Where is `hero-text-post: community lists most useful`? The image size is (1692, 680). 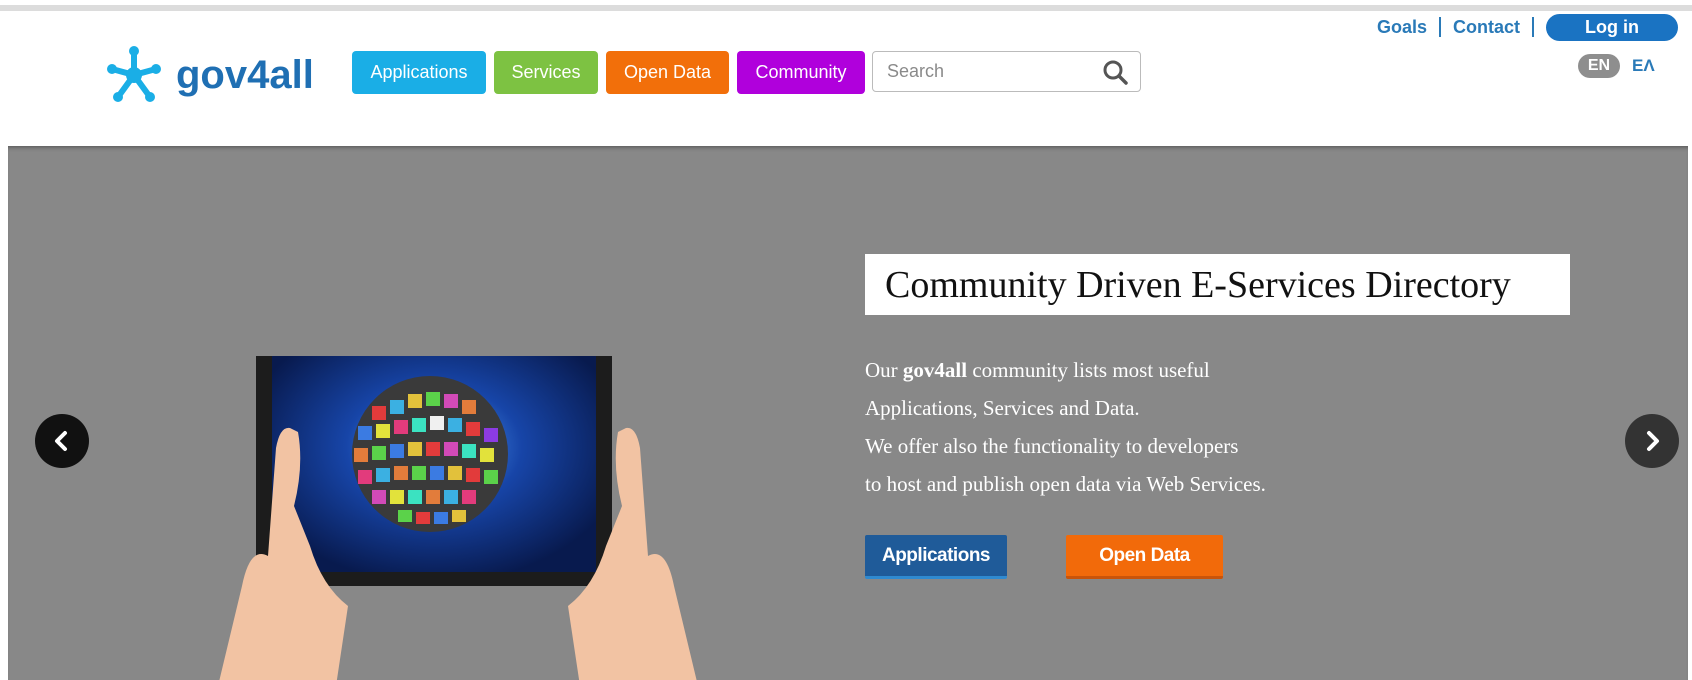 hero-text-post: community lists most useful is located at coordinates (1088, 370).